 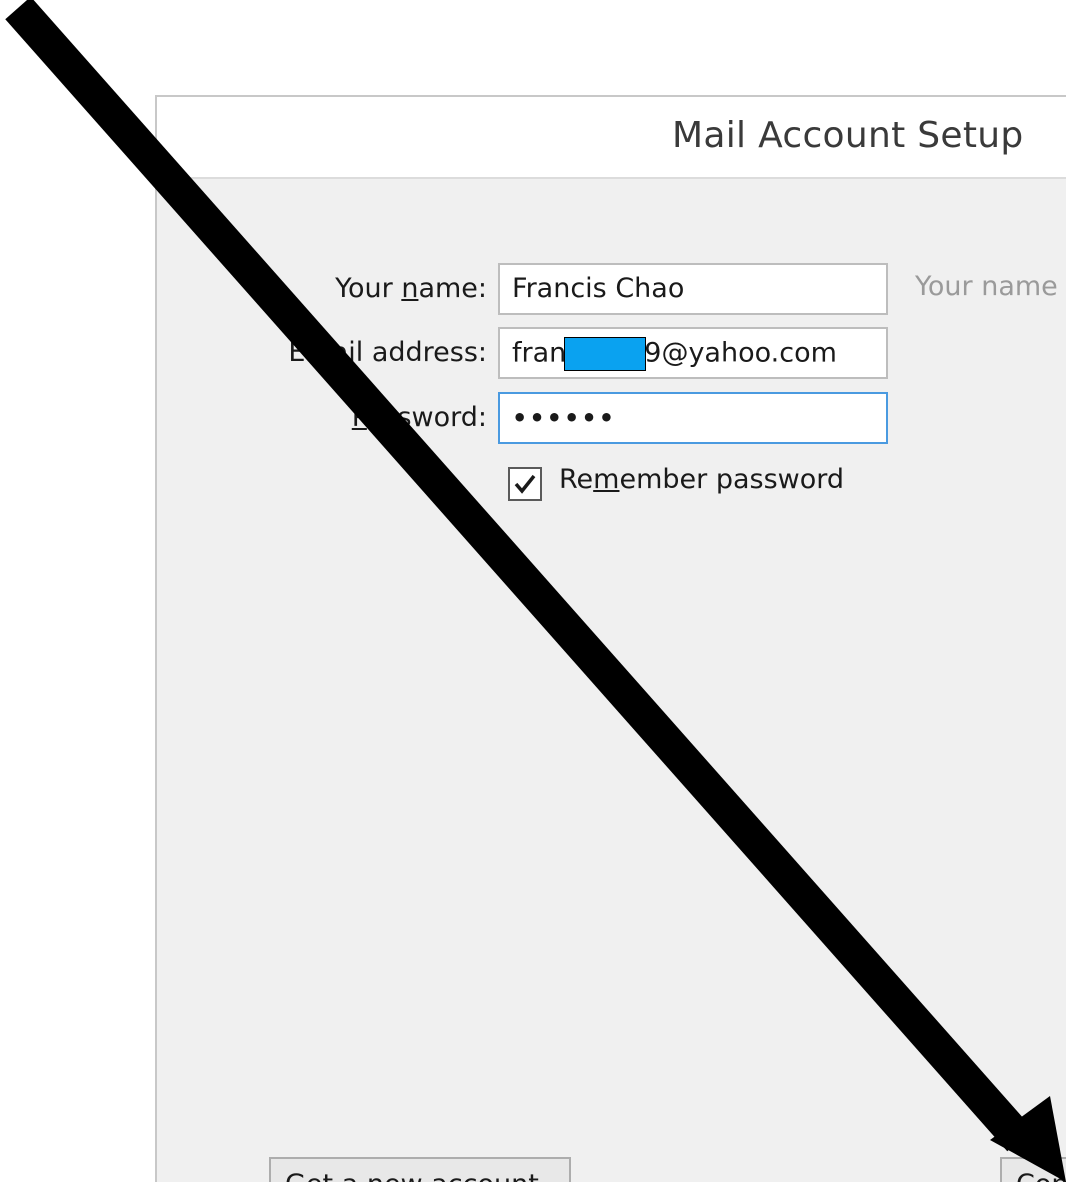 What do you see at coordinates (411, 288) in the screenshot?
I see `name-label: Your name:` at bounding box center [411, 288].